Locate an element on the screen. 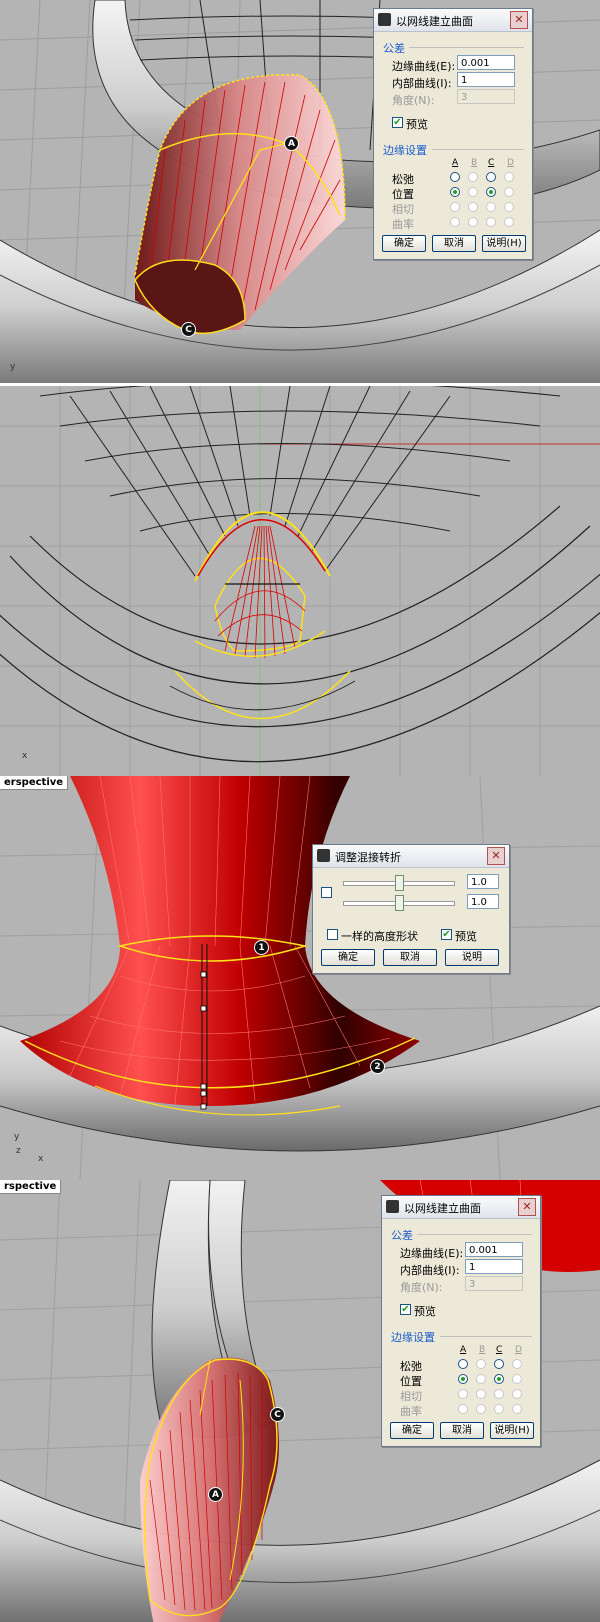  position-label: 位置 is located at coordinates (411, 1381).